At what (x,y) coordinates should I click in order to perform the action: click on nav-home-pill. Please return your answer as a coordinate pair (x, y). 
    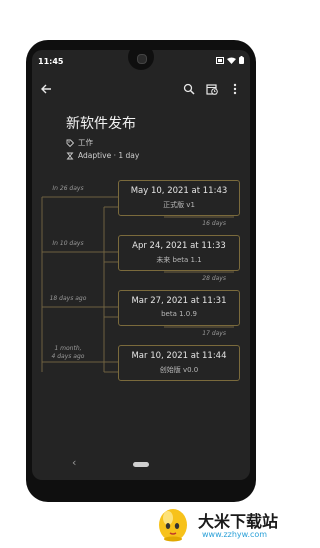
    Looking at the image, I should click on (141, 464).